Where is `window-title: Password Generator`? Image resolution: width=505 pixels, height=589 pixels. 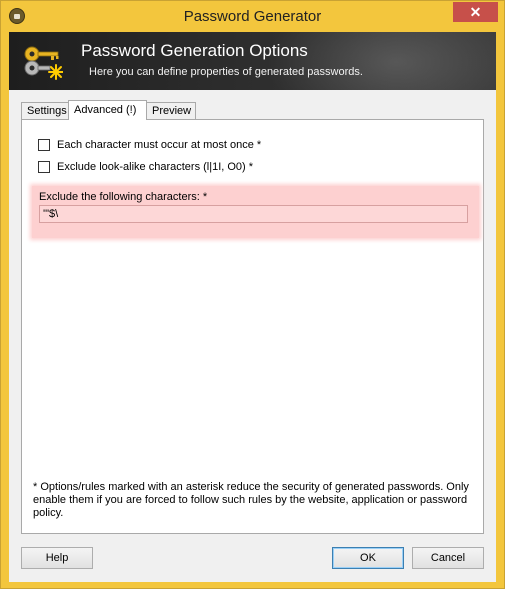 window-title: Password Generator is located at coordinates (252, 16).